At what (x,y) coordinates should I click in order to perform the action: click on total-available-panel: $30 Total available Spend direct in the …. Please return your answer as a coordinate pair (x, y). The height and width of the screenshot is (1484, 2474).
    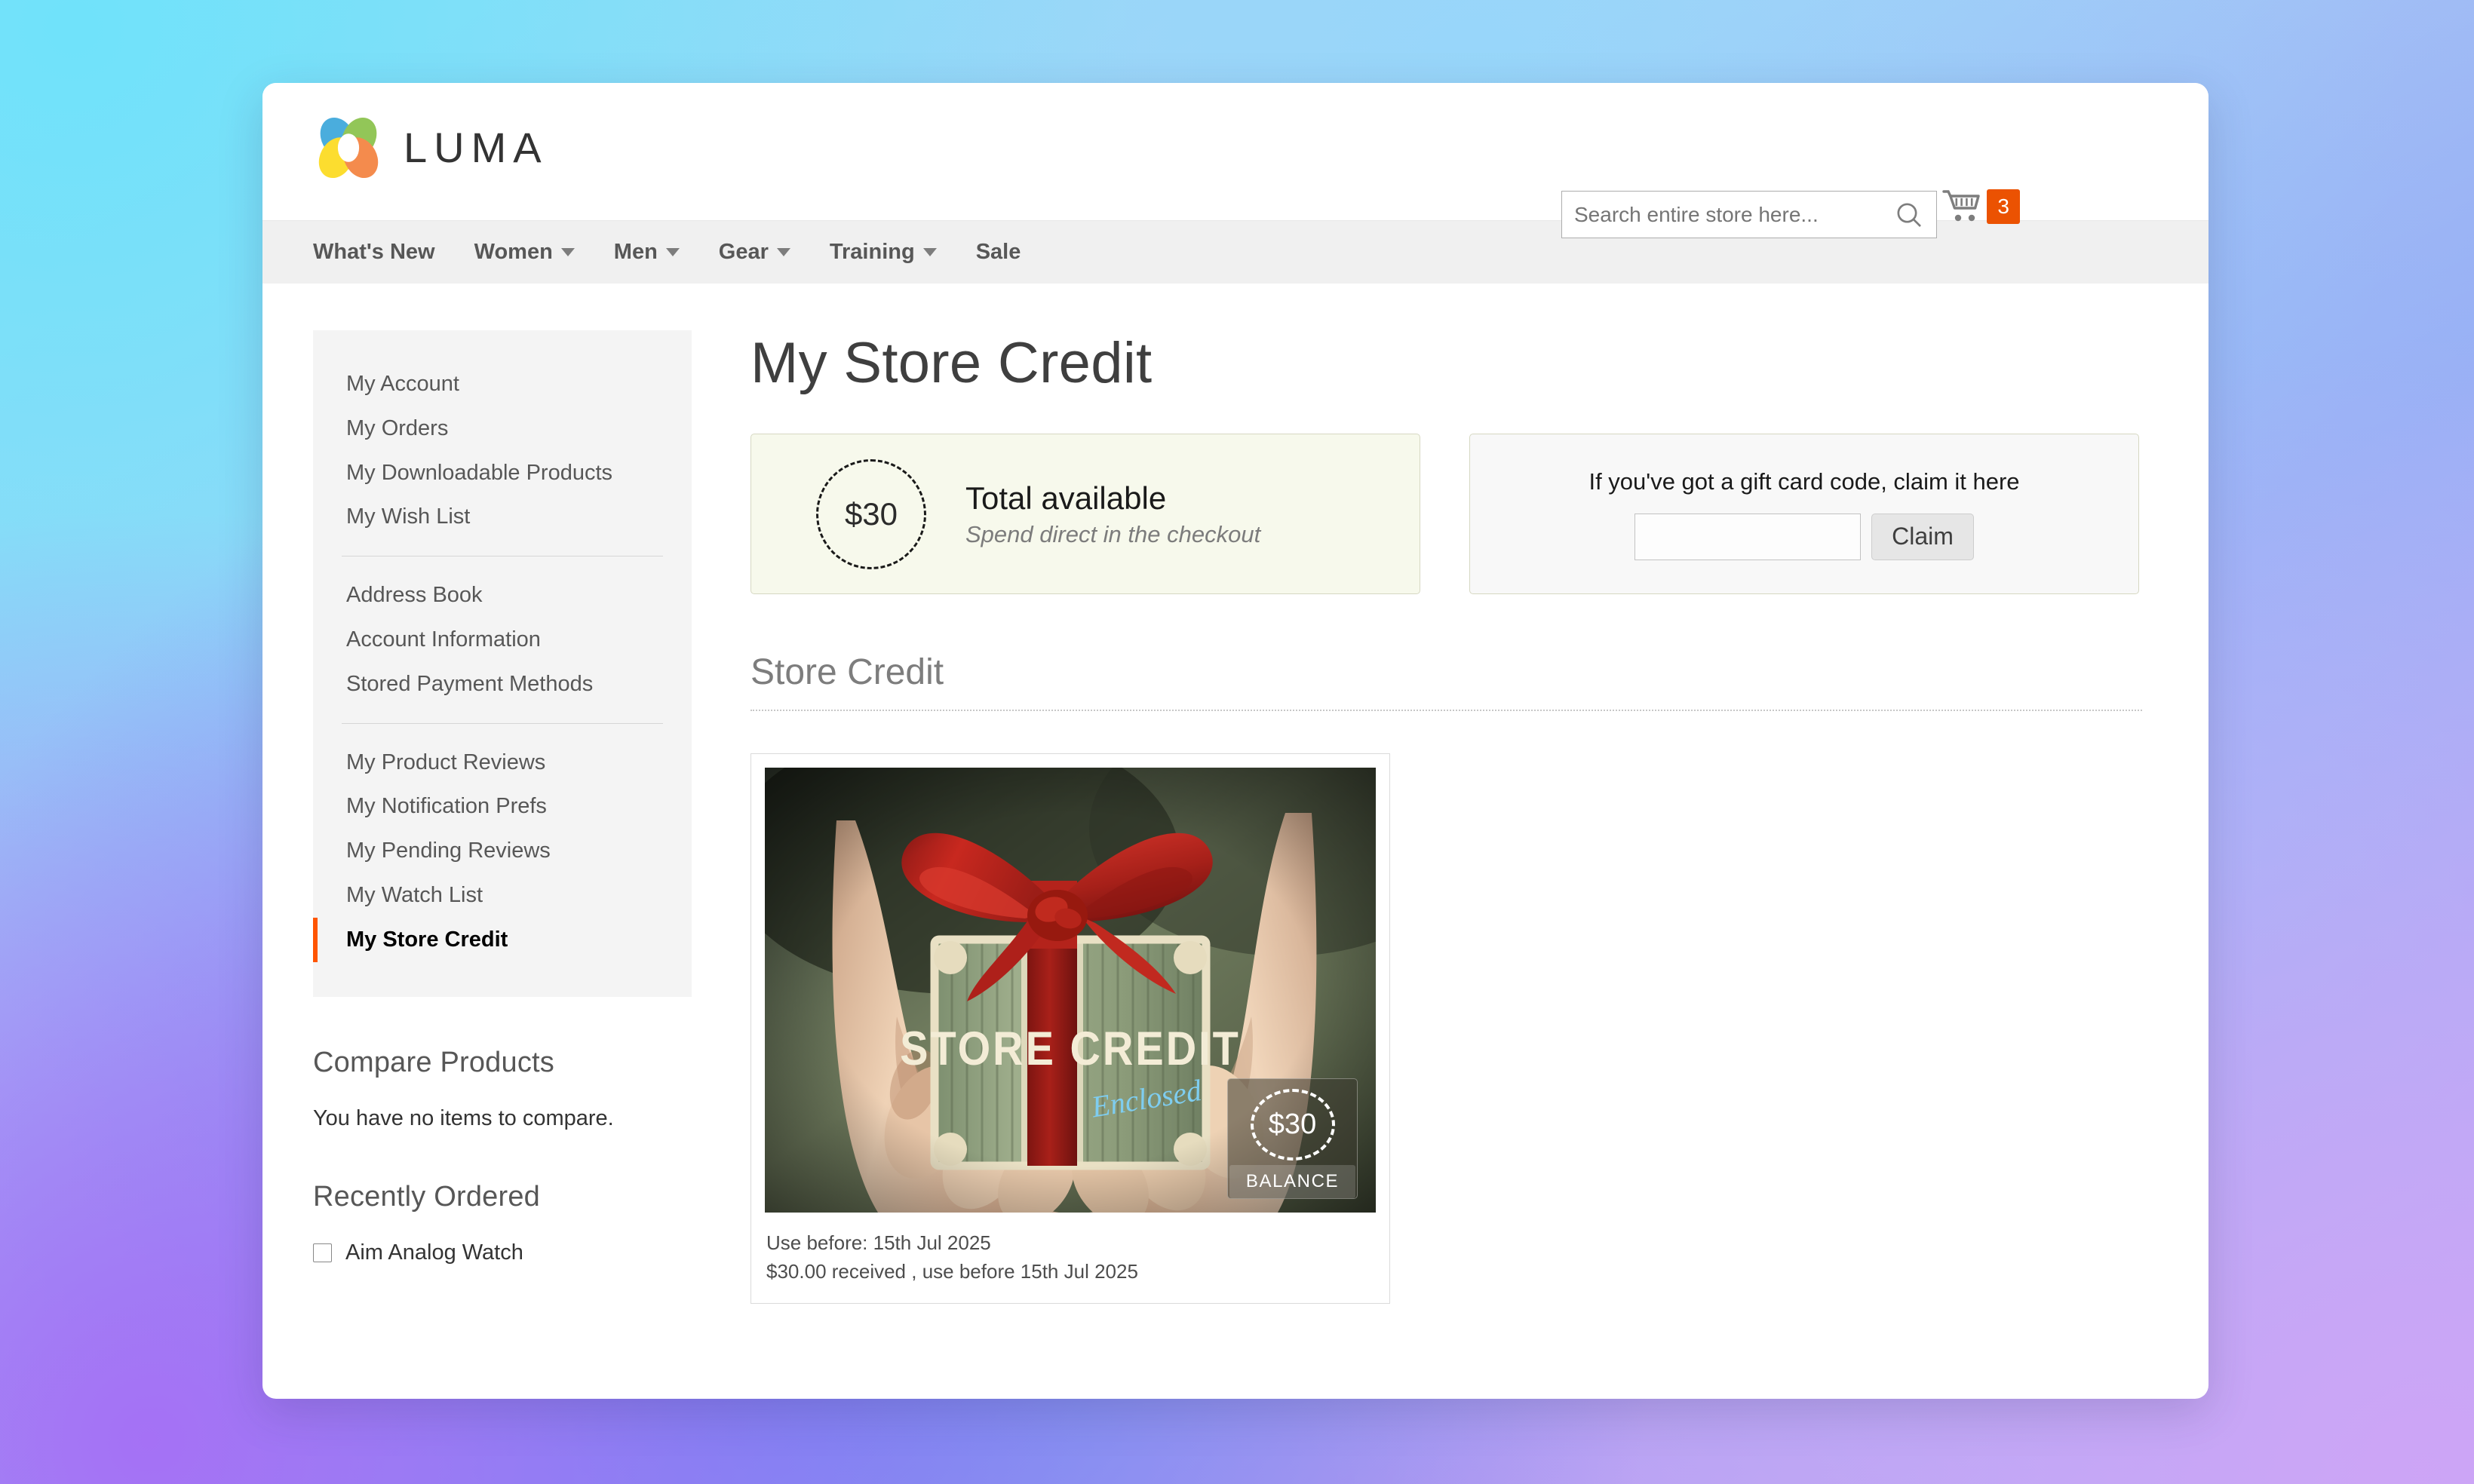
    Looking at the image, I should click on (1085, 514).